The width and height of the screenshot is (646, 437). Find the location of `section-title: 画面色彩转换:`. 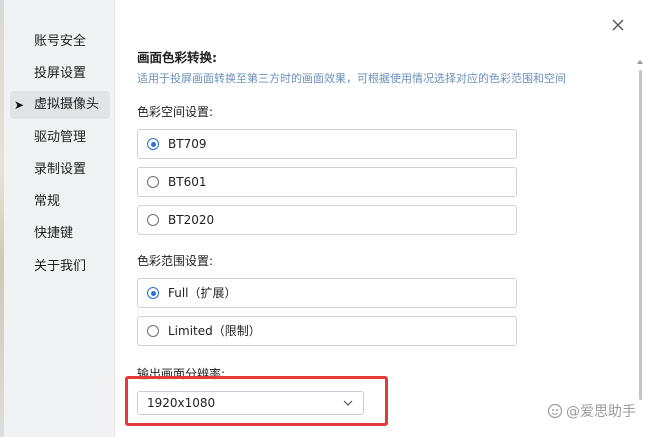

section-title: 画面色彩转换: is located at coordinates (177, 57).